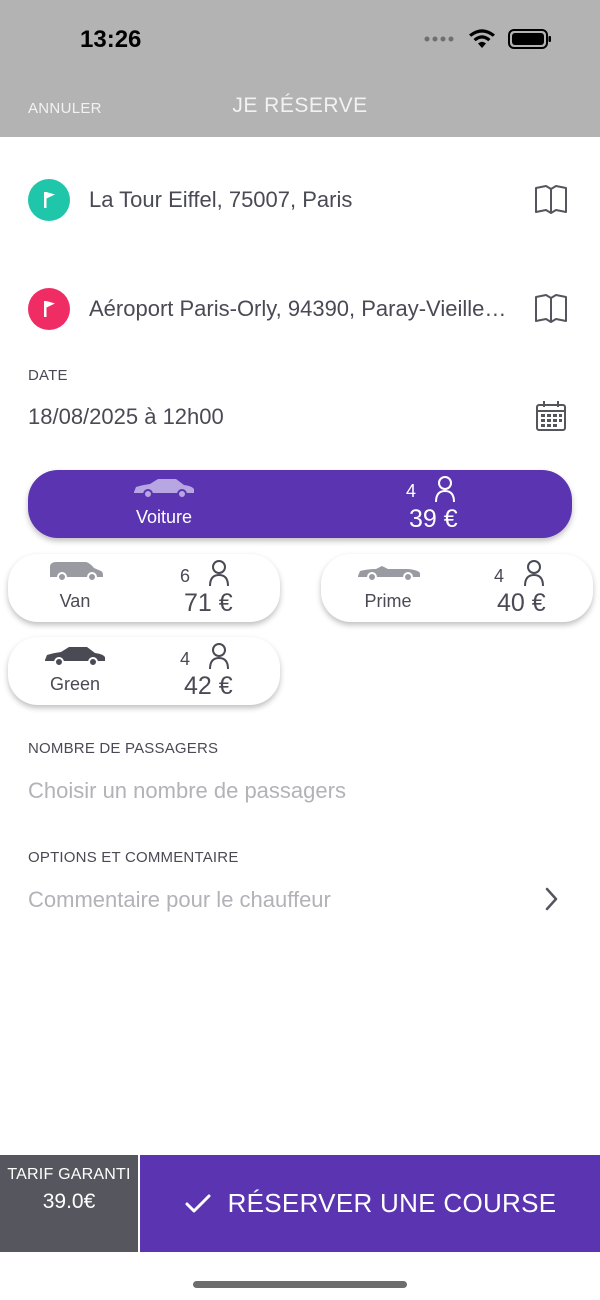 This screenshot has width=600, height=1300. I want to click on guaranteed-fare-label: TARIF GARANTI, so click(69, 1174).